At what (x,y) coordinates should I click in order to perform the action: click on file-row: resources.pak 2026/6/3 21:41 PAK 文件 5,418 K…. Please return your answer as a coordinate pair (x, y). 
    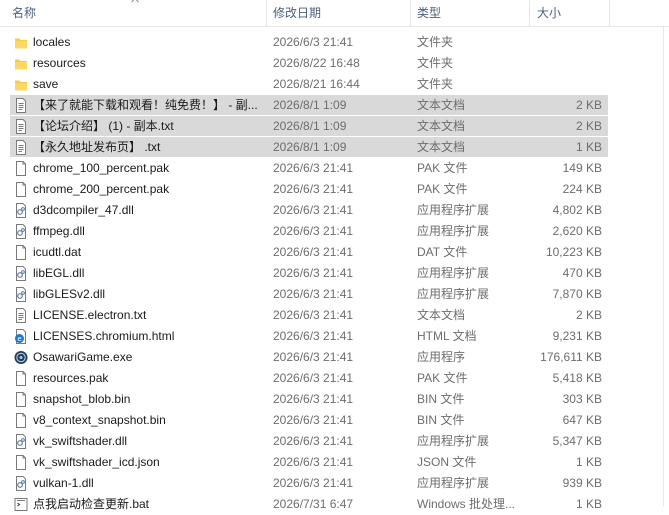
    Looking at the image, I should click on (334, 378).